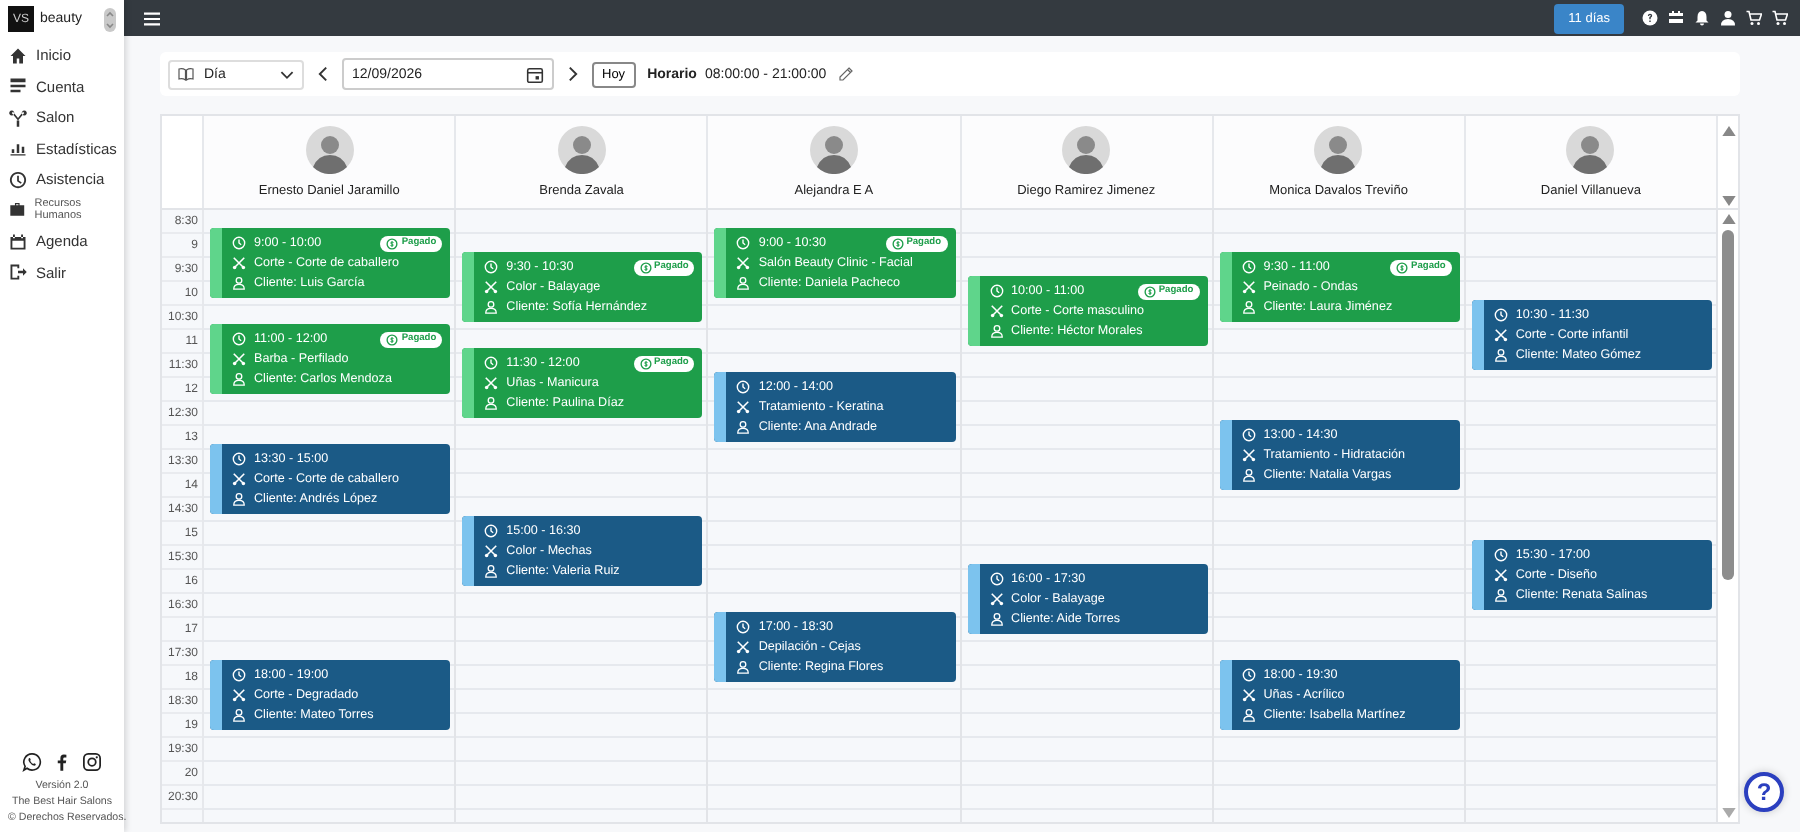  What do you see at coordinates (62, 762) in the screenshot?
I see `facebook-icon` at bounding box center [62, 762].